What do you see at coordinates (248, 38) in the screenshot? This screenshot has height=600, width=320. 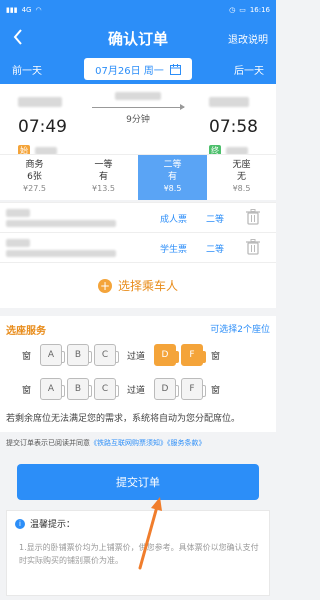 I see `refund-policy-link: 退改说明` at bounding box center [248, 38].